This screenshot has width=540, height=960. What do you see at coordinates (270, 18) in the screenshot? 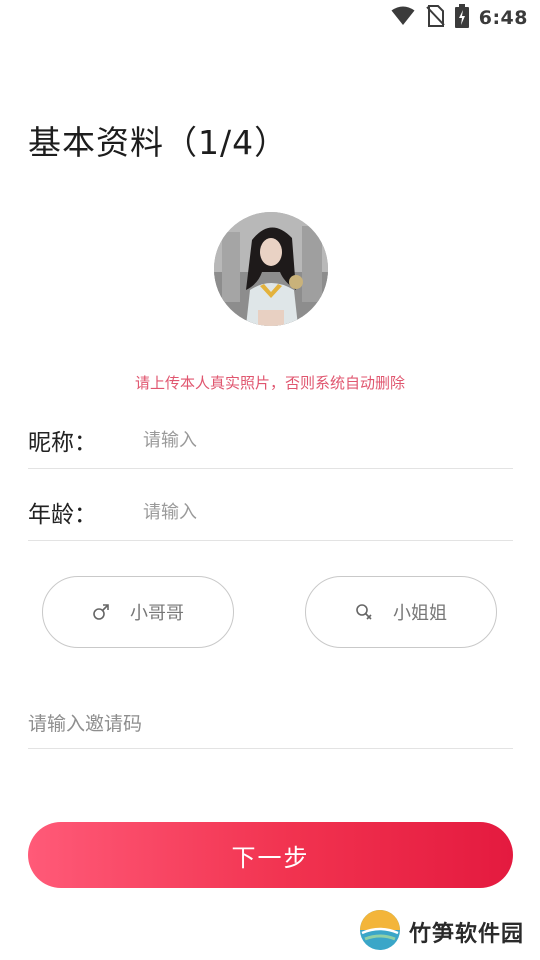
I see `status-bar: 6:48` at bounding box center [270, 18].